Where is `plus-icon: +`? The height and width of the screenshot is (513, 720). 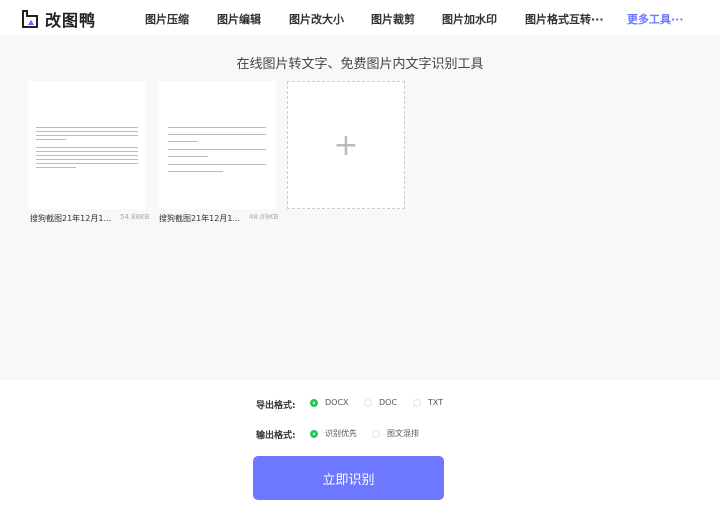
plus-icon: + is located at coordinates (346, 145).